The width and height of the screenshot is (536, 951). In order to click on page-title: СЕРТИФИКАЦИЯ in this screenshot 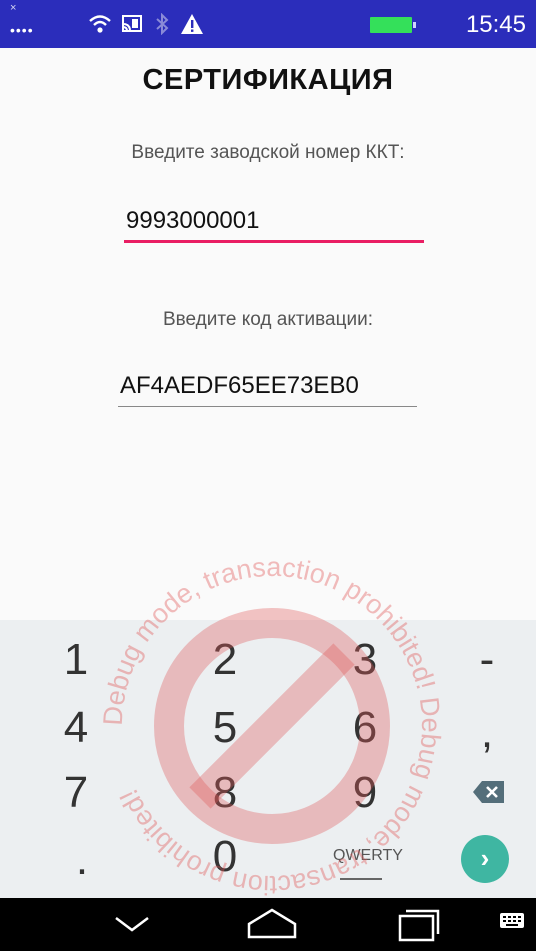, I will do `click(268, 80)`.